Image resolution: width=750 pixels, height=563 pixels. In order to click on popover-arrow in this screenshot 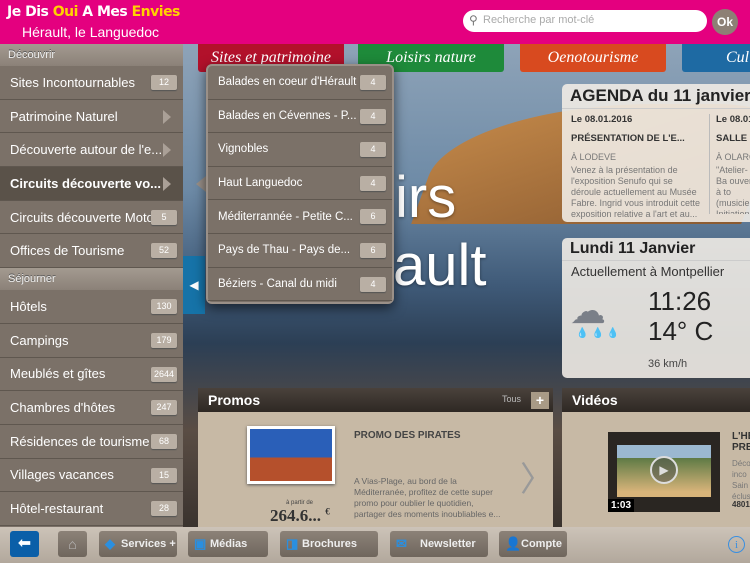, I will do `click(201, 184)`.